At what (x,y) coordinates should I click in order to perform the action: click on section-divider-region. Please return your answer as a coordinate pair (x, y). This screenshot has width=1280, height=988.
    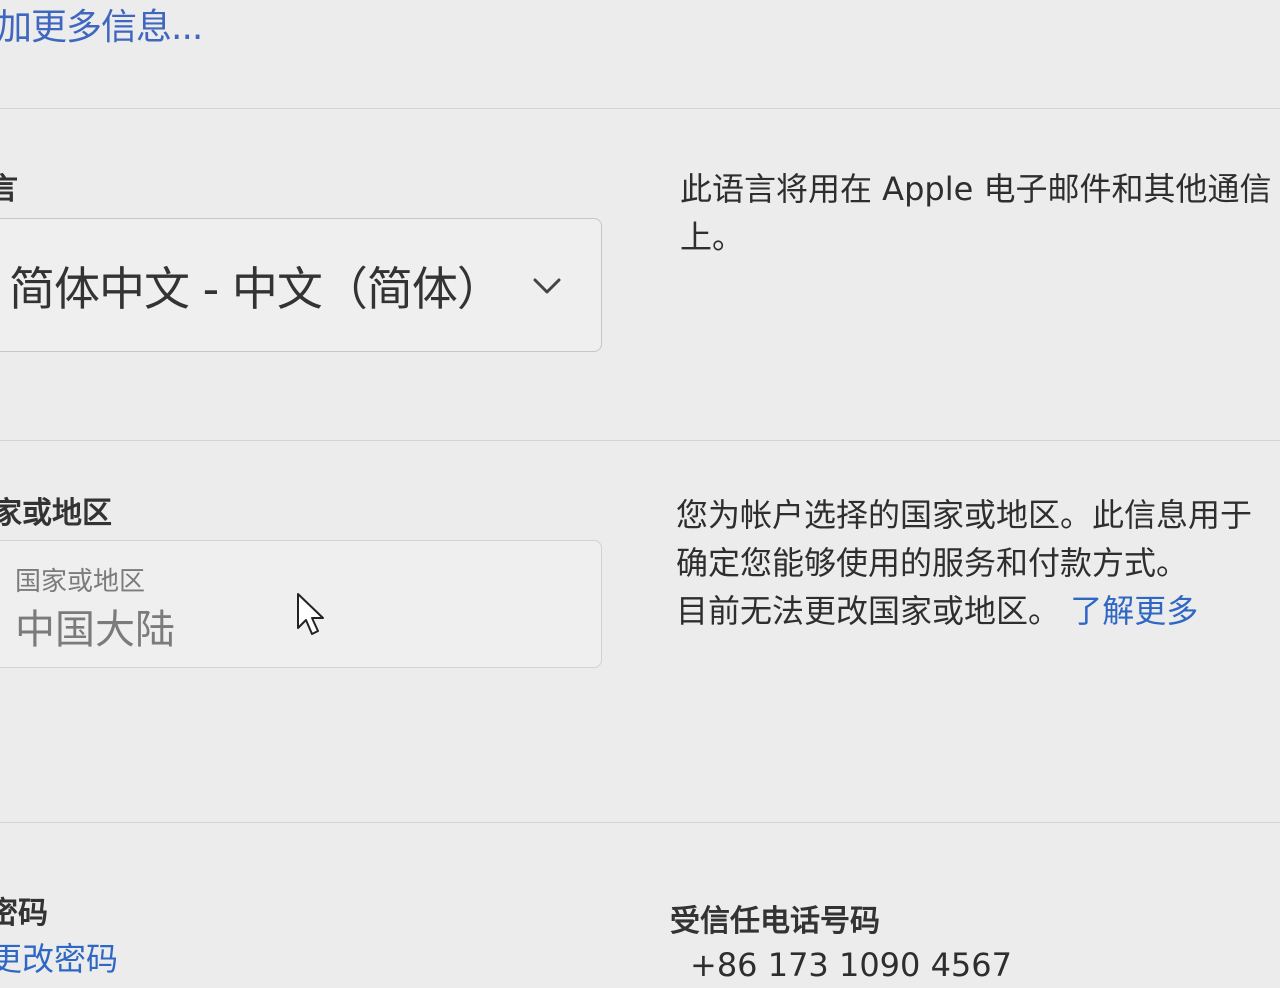
    Looking at the image, I should click on (640, 440).